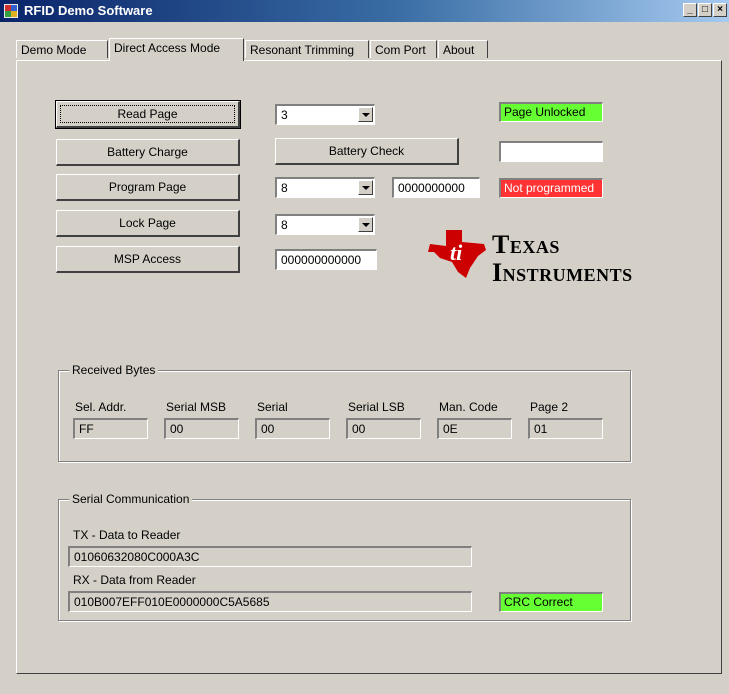 Image resolution: width=729 pixels, height=694 pixels. I want to click on serial-lsb-label: Serial LSB, so click(376, 407).